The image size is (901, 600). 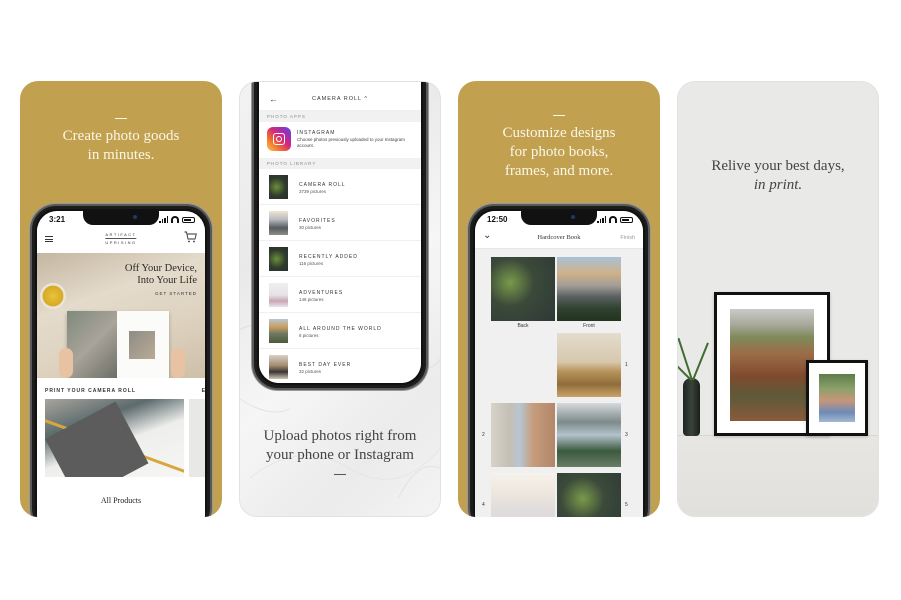 What do you see at coordinates (340, 295) in the screenshot?
I see `album-row: ADVENTURES 146 pictures` at bounding box center [340, 295].